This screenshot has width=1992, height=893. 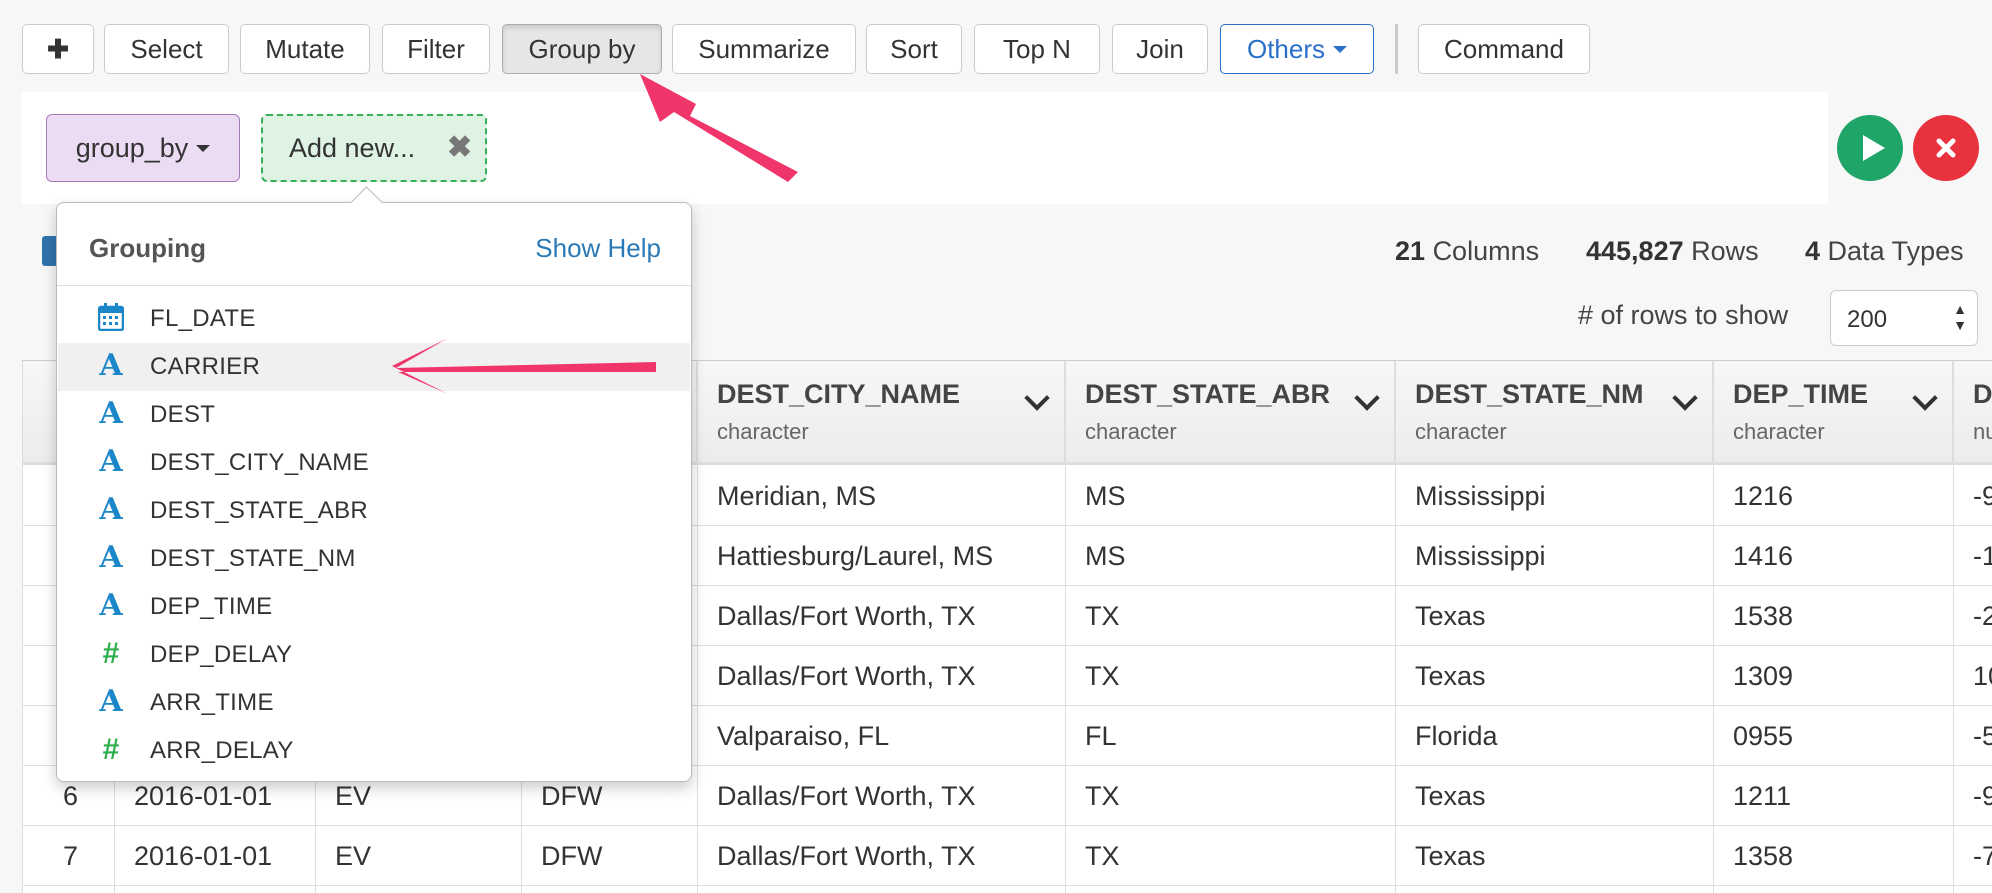 I want to click on data-type-count-label: Data Types, so click(x=1895, y=251).